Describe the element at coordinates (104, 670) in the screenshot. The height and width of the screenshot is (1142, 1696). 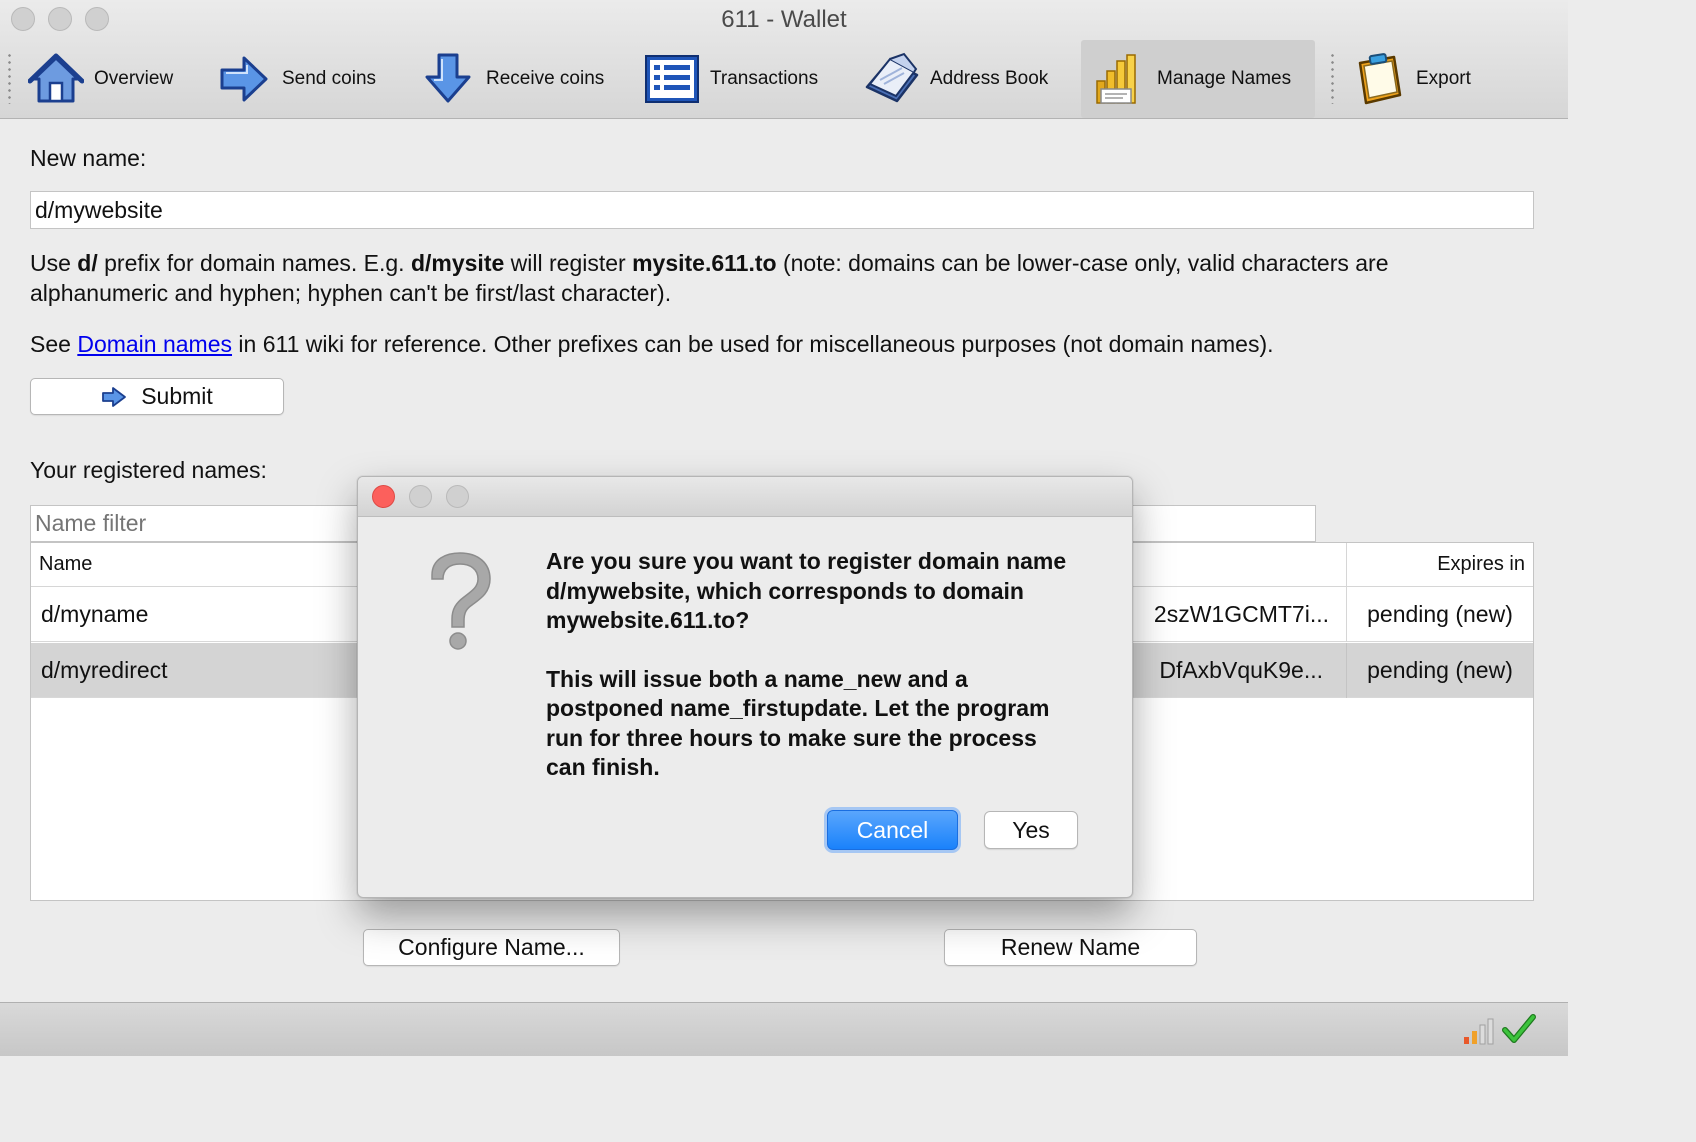
I see `row-name: d/myredirect` at that location.